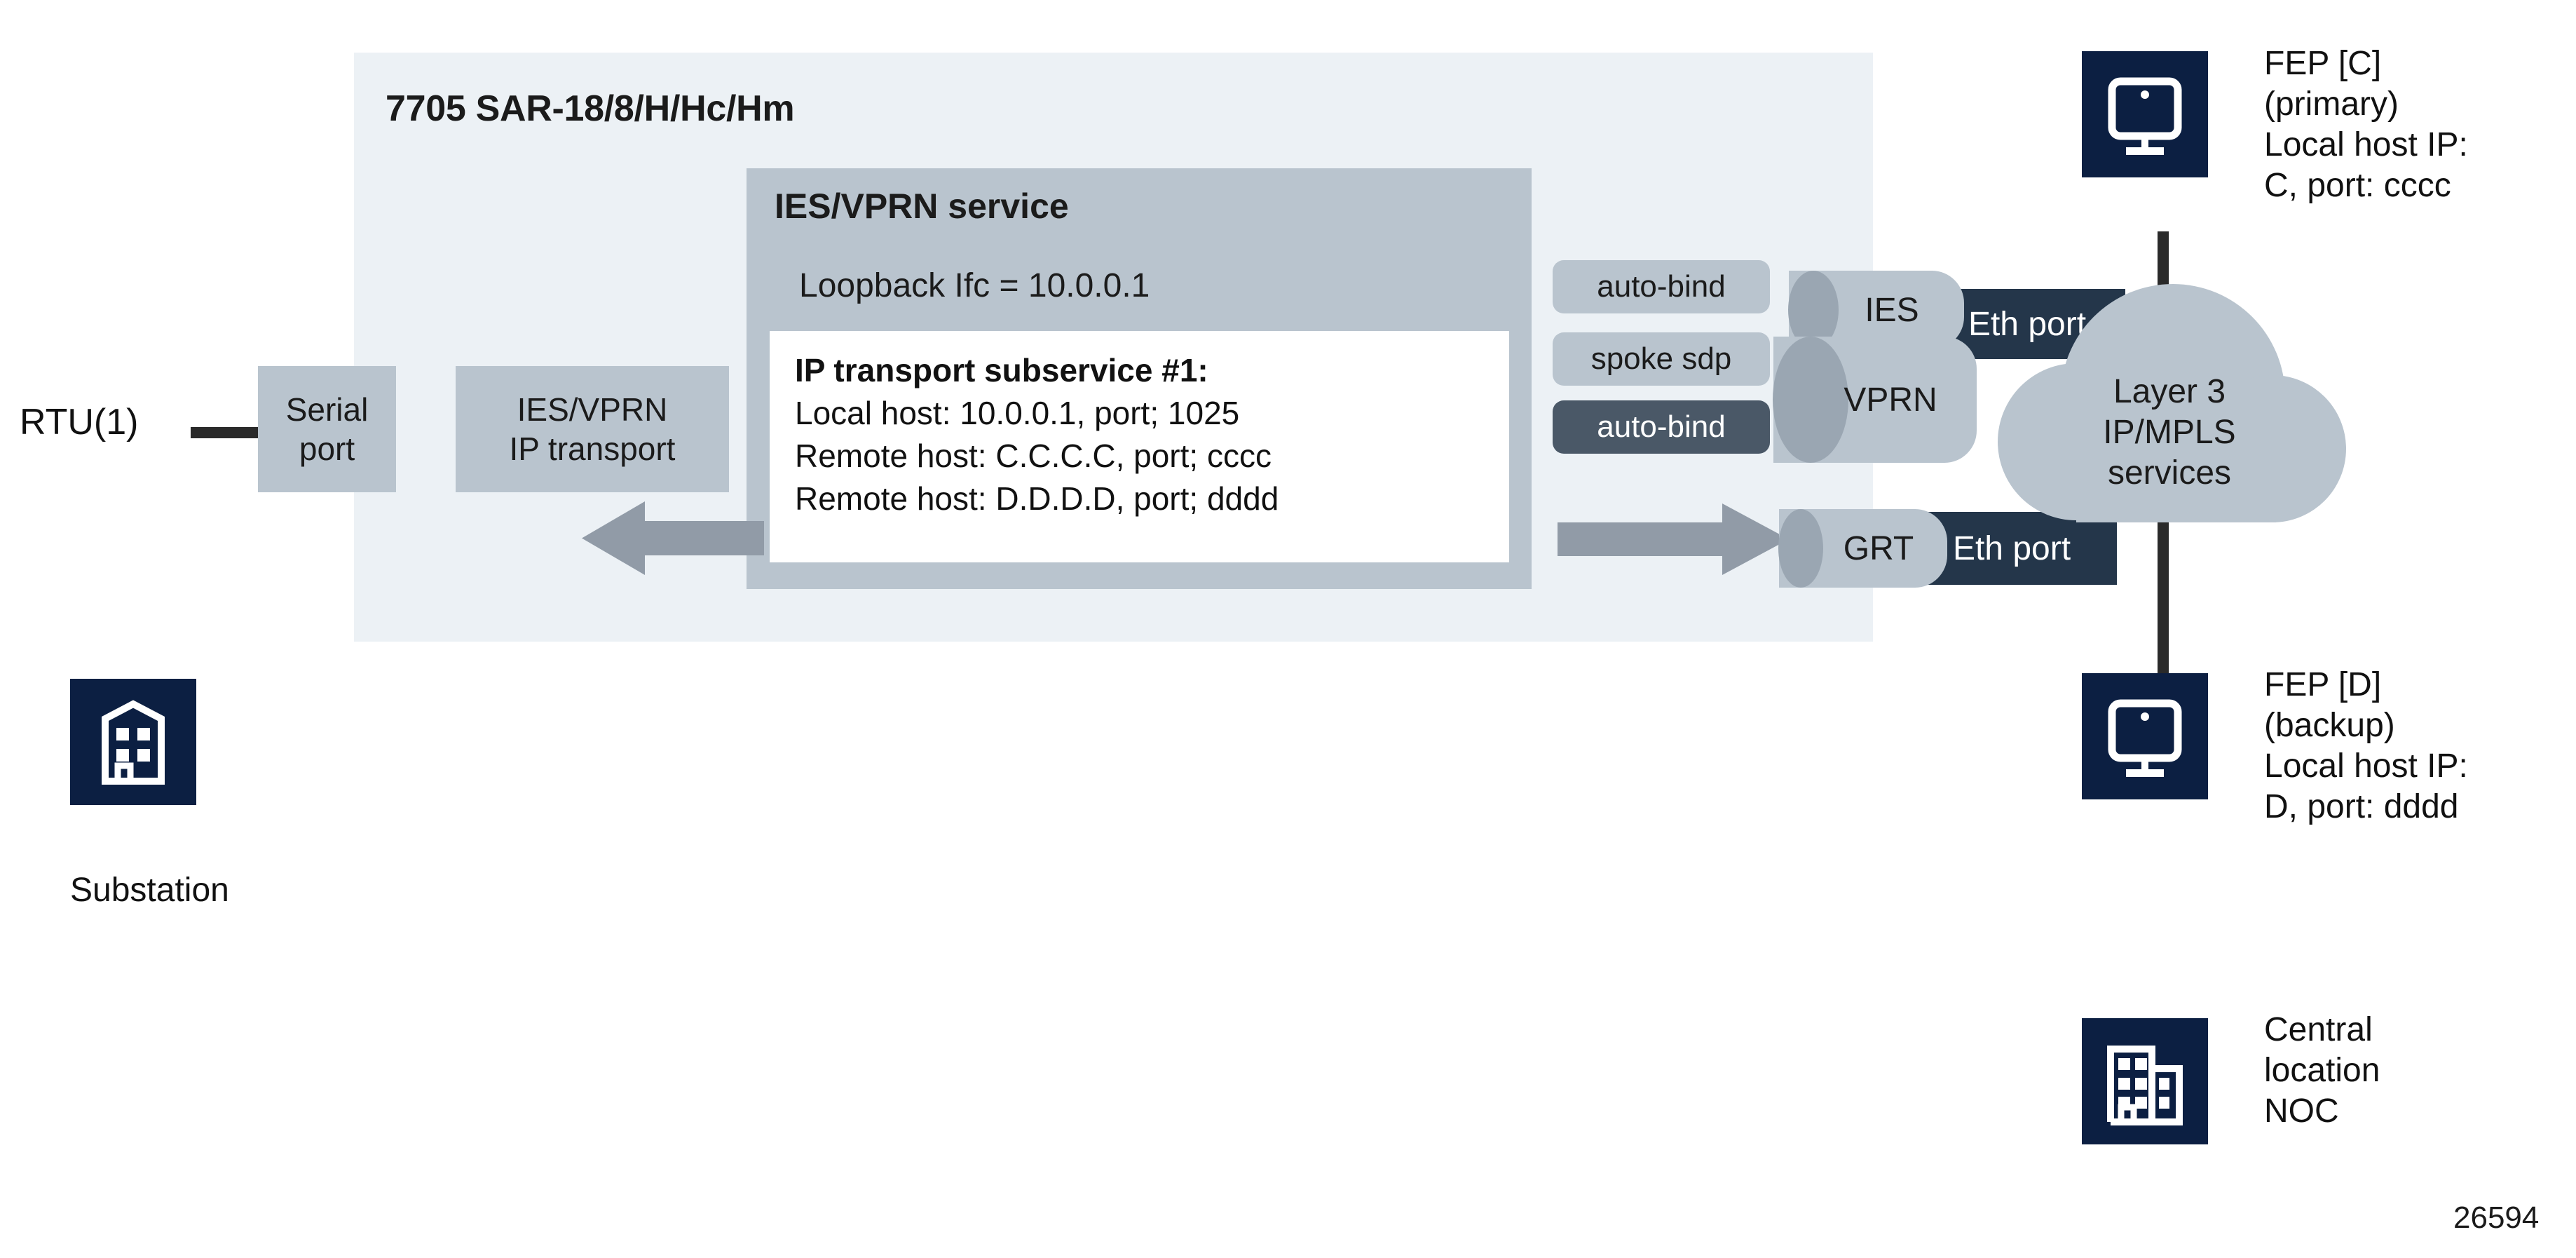 Image resolution: width=2576 pixels, height=1258 pixels. I want to click on outbound-arrow-icon, so click(1673, 539).